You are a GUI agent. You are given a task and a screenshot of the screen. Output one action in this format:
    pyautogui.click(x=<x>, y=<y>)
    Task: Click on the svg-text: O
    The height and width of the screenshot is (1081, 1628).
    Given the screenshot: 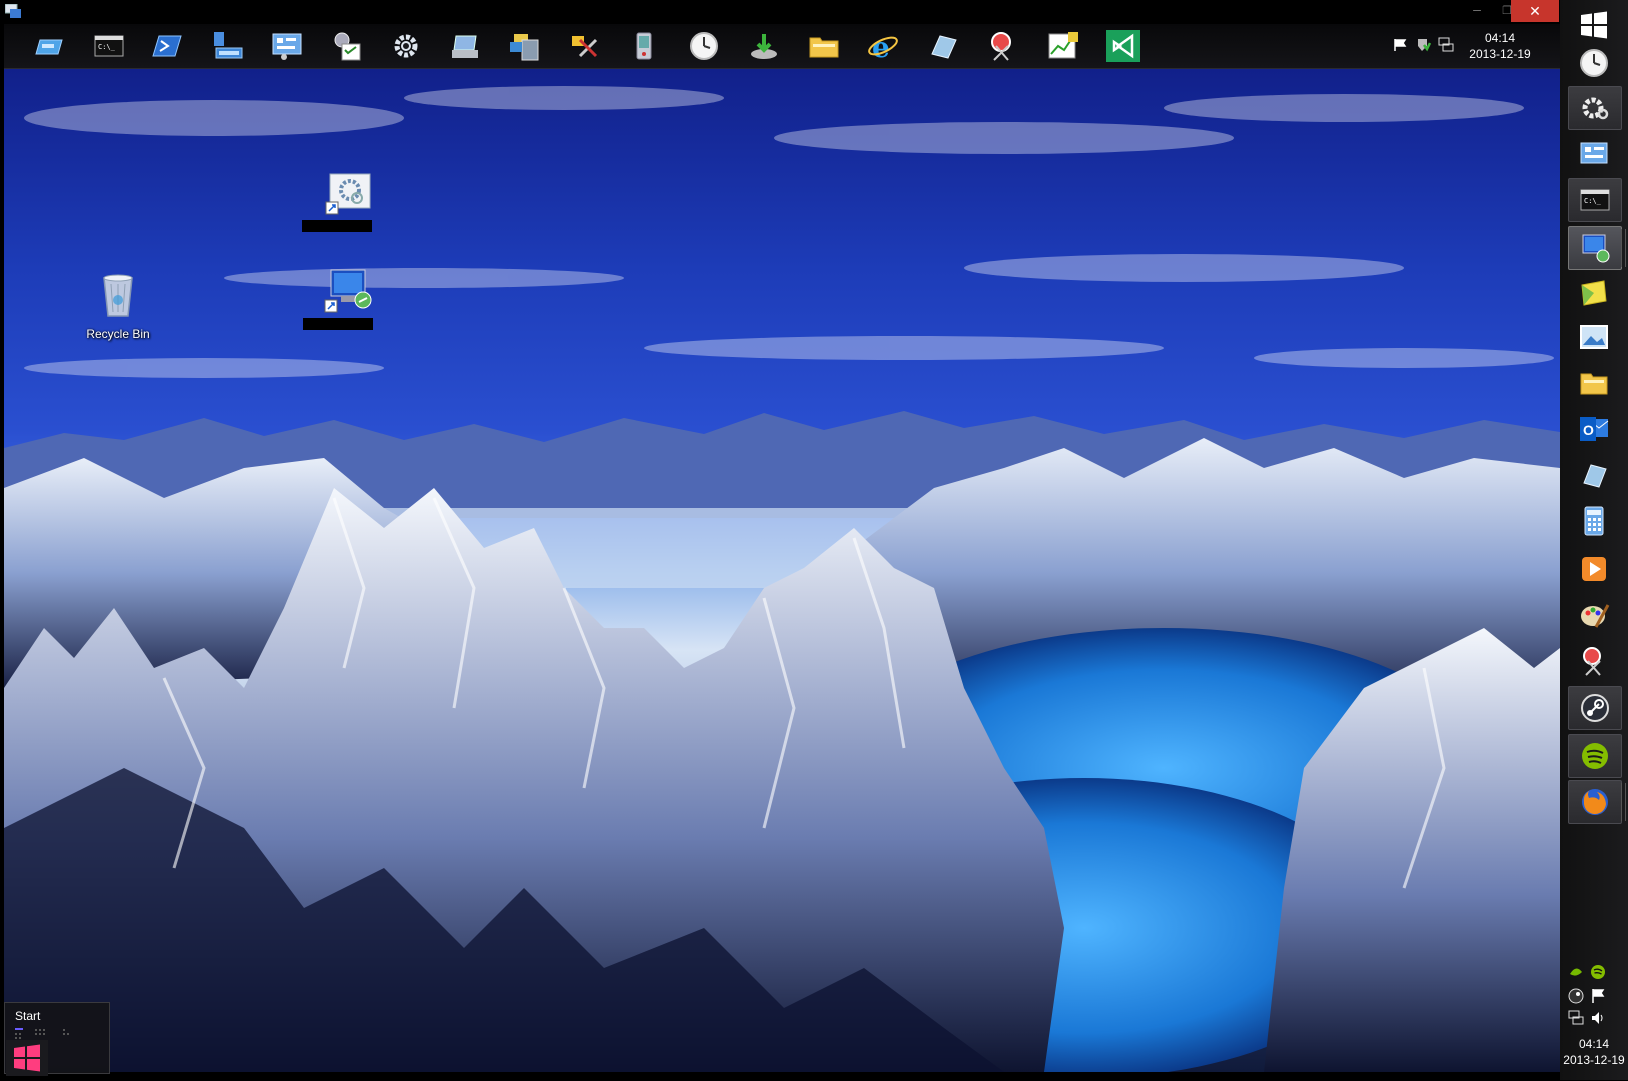 What is the action you would take?
    pyautogui.click(x=1588, y=430)
    